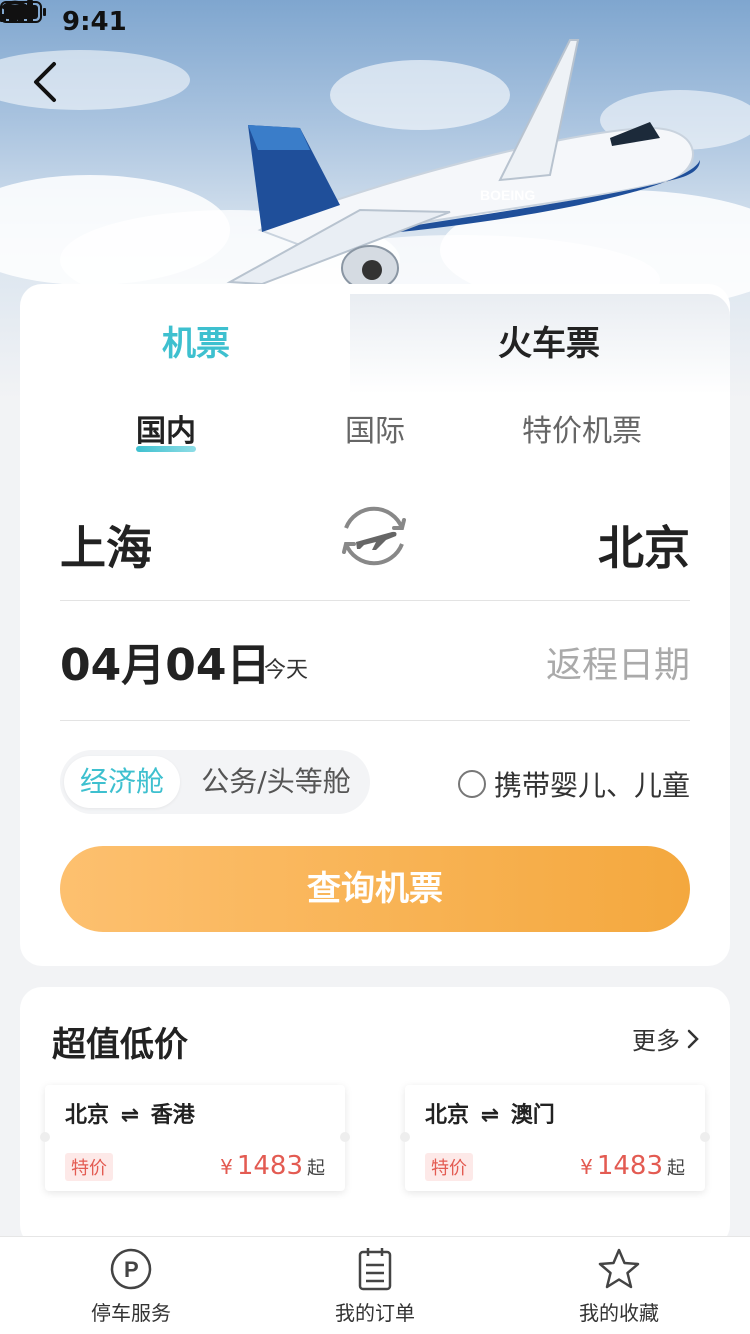 This screenshot has width=750, height=1334. Describe the element at coordinates (693, 1038) in the screenshot. I see `chevron-right-icon` at that location.